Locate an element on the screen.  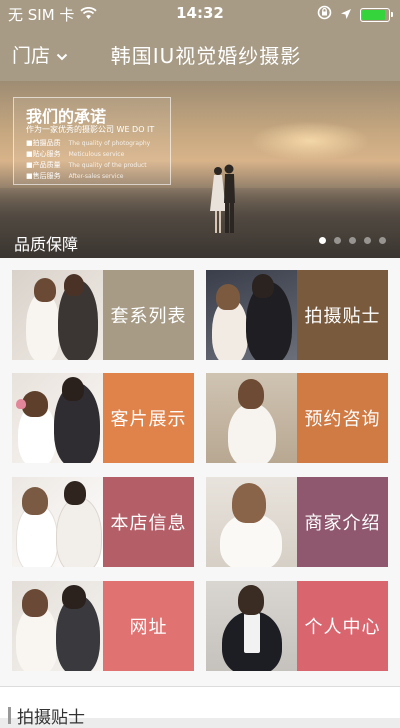
menu-tile-personal-center: 个人中心 is located at coordinates (297, 626).